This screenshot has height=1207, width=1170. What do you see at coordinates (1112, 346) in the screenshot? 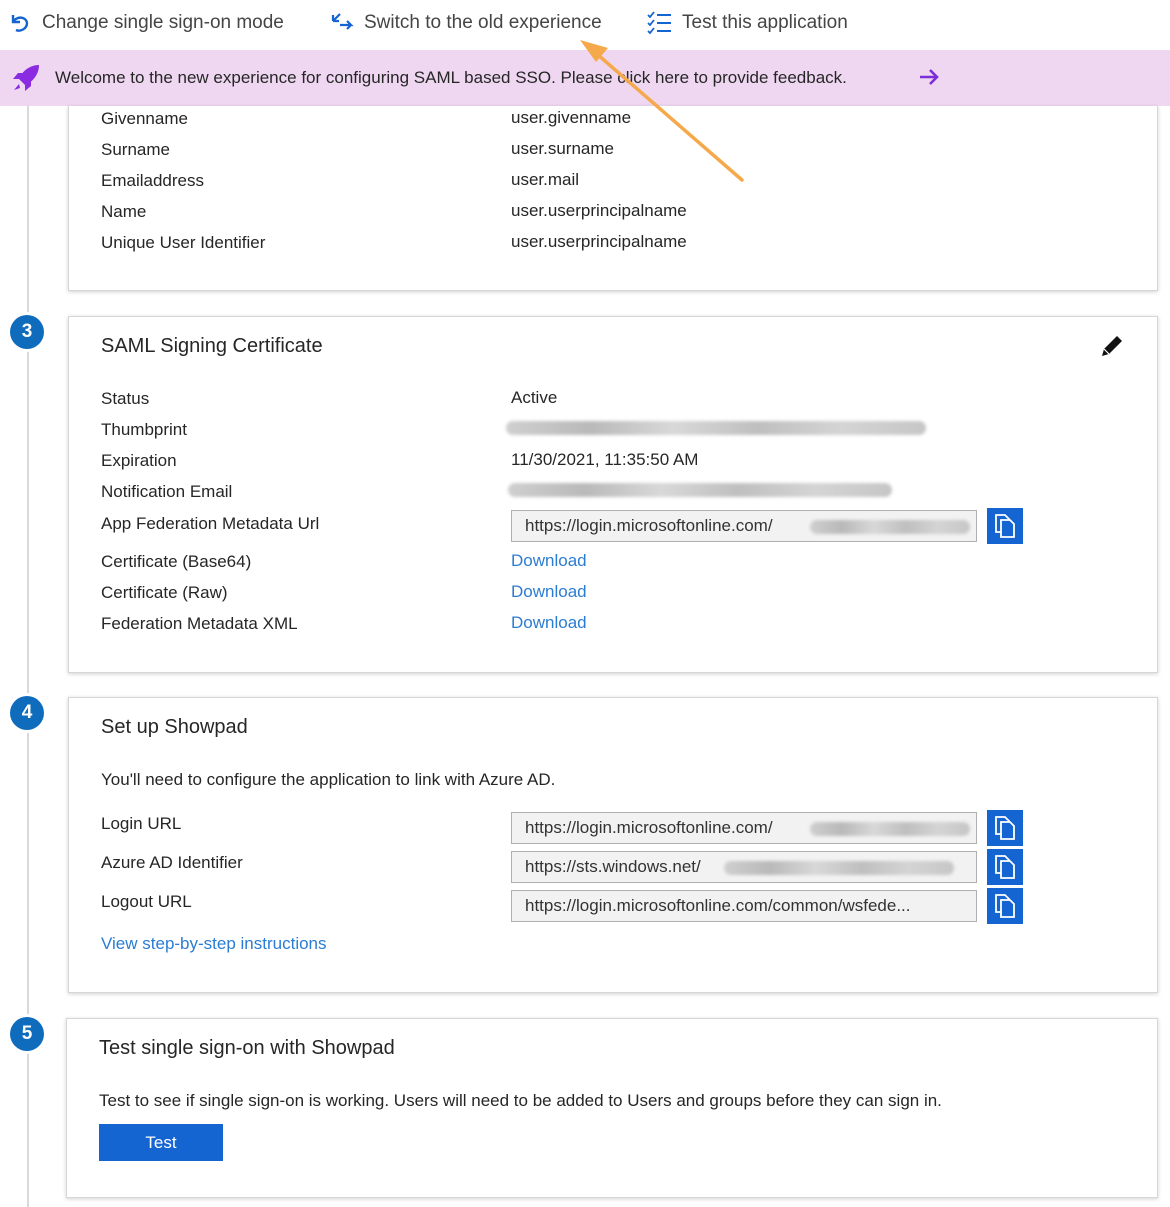
I see `edit-pencil-icon` at bounding box center [1112, 346].